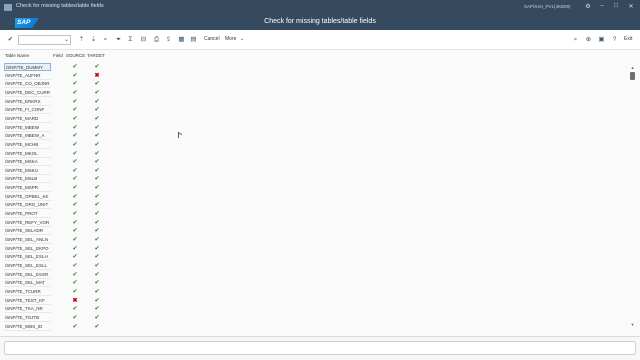 Image resolution: width=640 pixels, height=360 pixels. I want to click on table-name-cell: /SNP/TE_MSLB, so click(27, 179).